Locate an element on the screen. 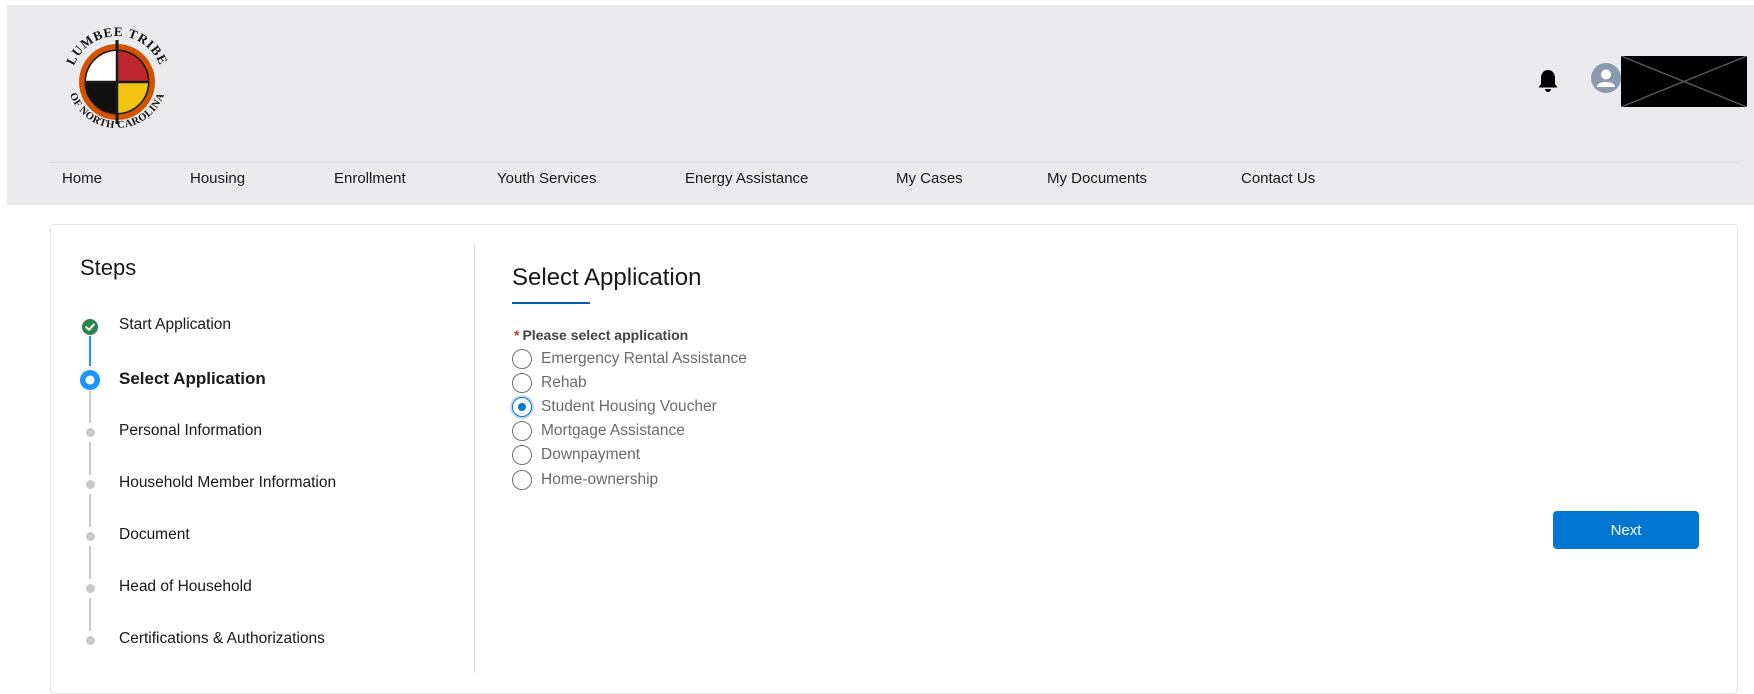 Image resolution: width=1754 pixels, height=694 pixels. nav-item-energy-assistance: Energy Assistance is located at coordinates (746, 178).